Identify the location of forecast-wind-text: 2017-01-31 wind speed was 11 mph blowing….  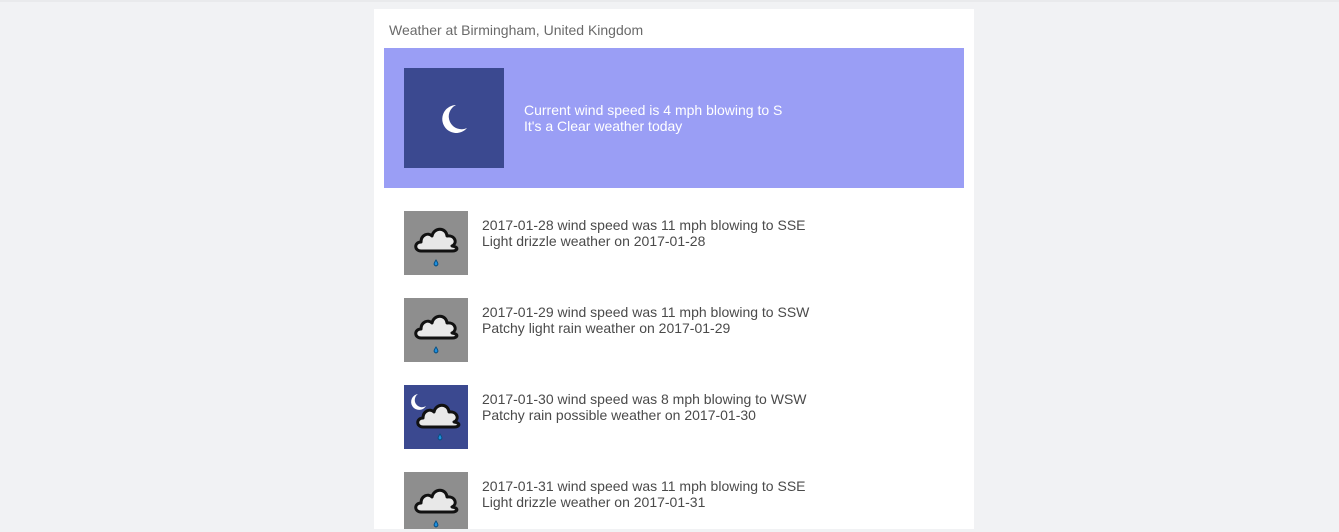
(644, 486).